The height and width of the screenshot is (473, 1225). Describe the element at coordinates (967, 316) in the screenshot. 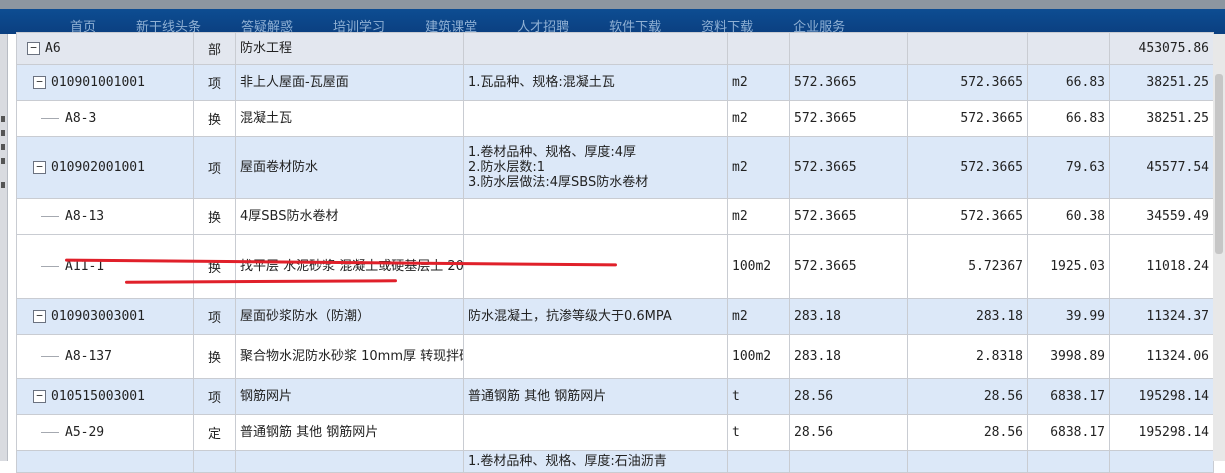

I see `quantity-cell: 283.18` at that location.